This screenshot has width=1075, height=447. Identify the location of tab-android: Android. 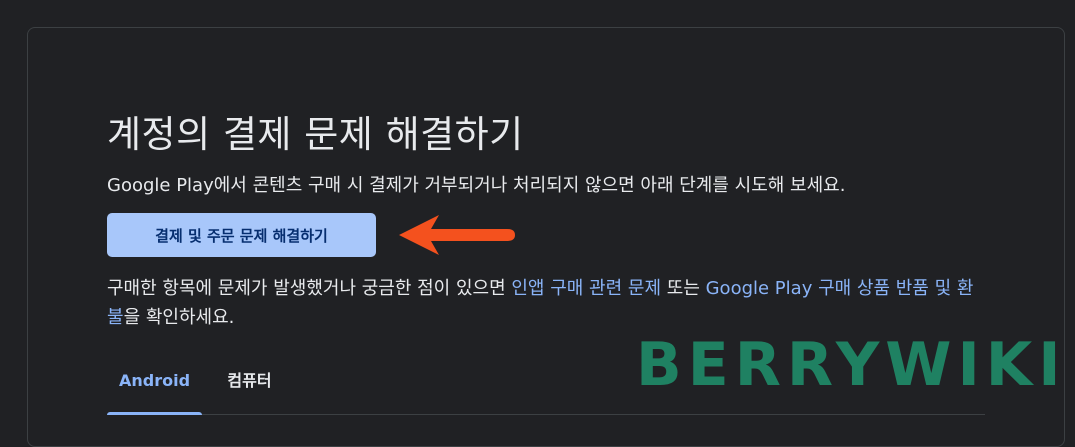
(154, 383).